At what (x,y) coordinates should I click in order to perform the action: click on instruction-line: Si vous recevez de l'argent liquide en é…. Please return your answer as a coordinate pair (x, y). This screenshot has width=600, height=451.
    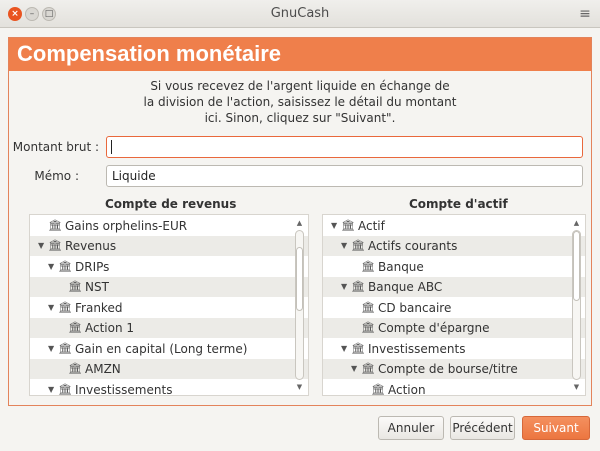
    Looking at the image, I should click on (300, 86).